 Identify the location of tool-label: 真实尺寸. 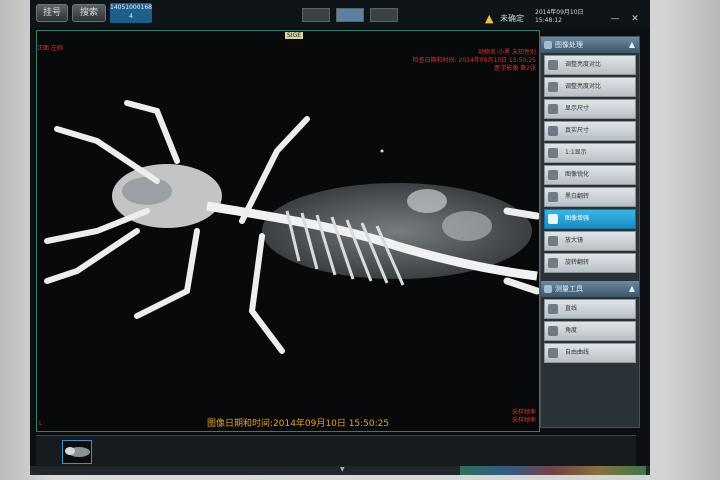
(577, 130).